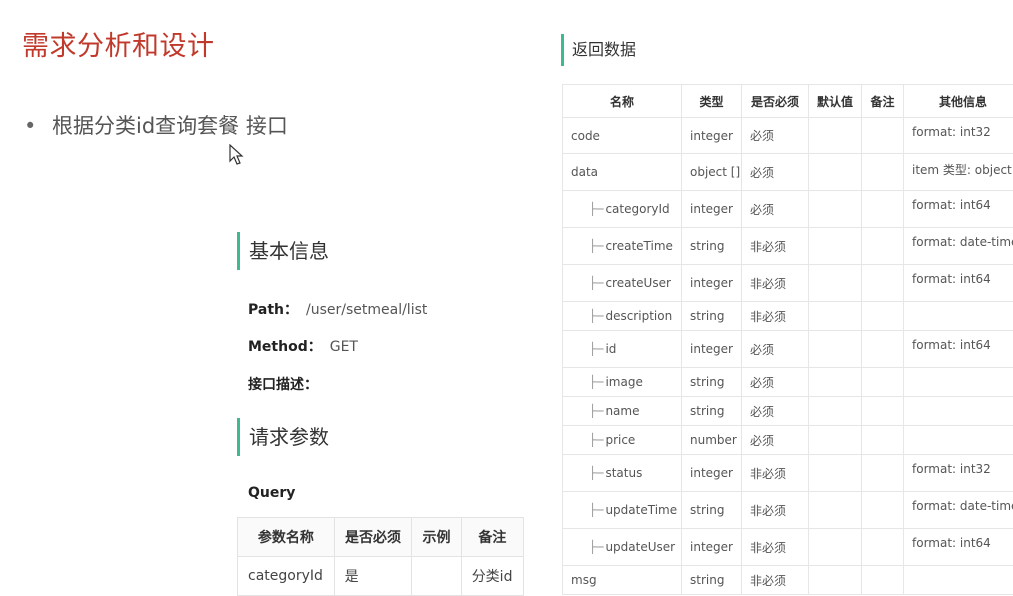  What do you see at coordinates (883, 101) in the screenshot?
I see `return-col-header: 备注` at bounding box center [883, 101].